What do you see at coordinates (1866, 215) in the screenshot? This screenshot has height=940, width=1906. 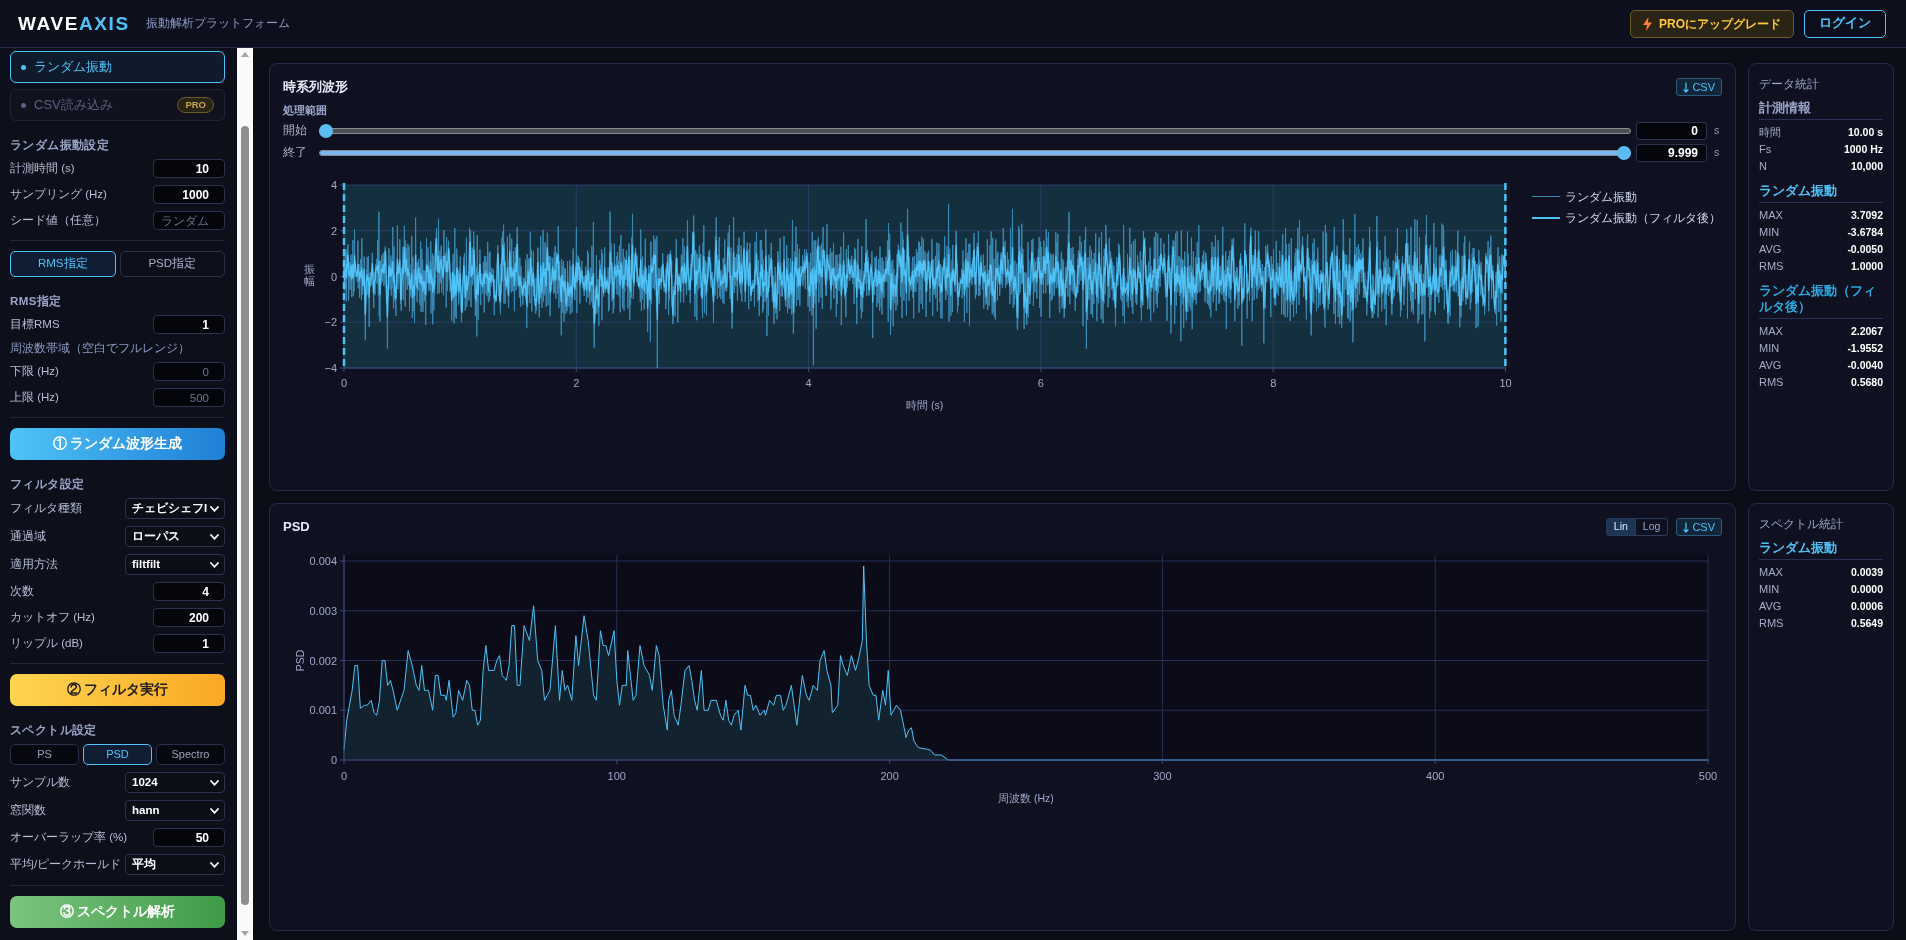 I see `stat-value: 3.7092` at bounding box center [1866, 215].